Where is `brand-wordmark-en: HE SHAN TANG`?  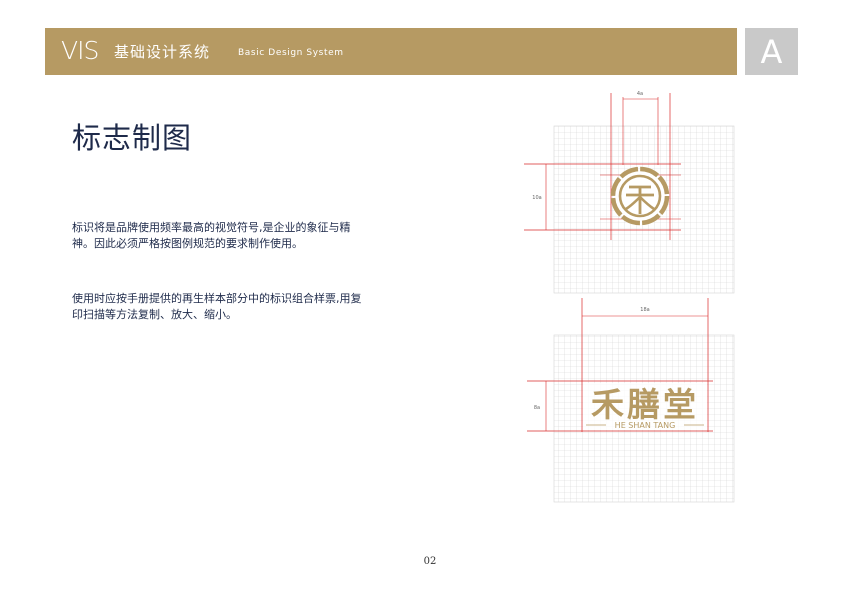 brand-wordmark-en: HE SHAN TANG is located at coordinates (645, 425).